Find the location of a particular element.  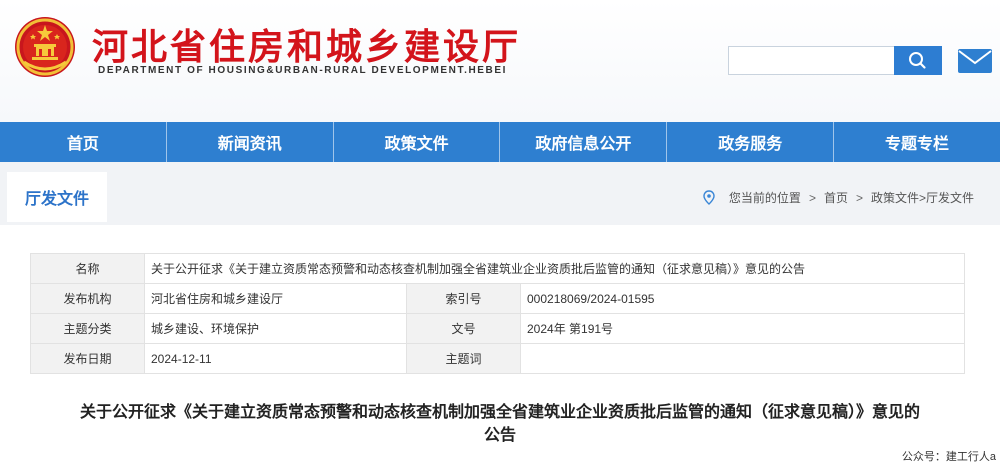

location-pin-icon is located at coordinates (709, 197).